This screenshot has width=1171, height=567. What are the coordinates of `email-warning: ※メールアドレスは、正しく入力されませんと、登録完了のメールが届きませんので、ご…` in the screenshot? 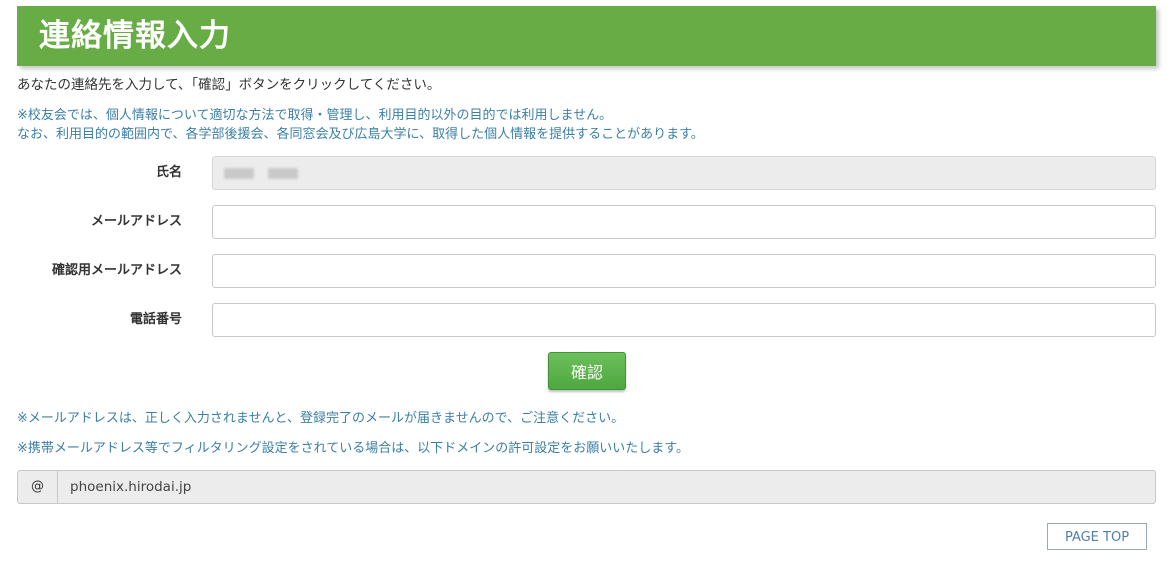 It's located at (321, 418).